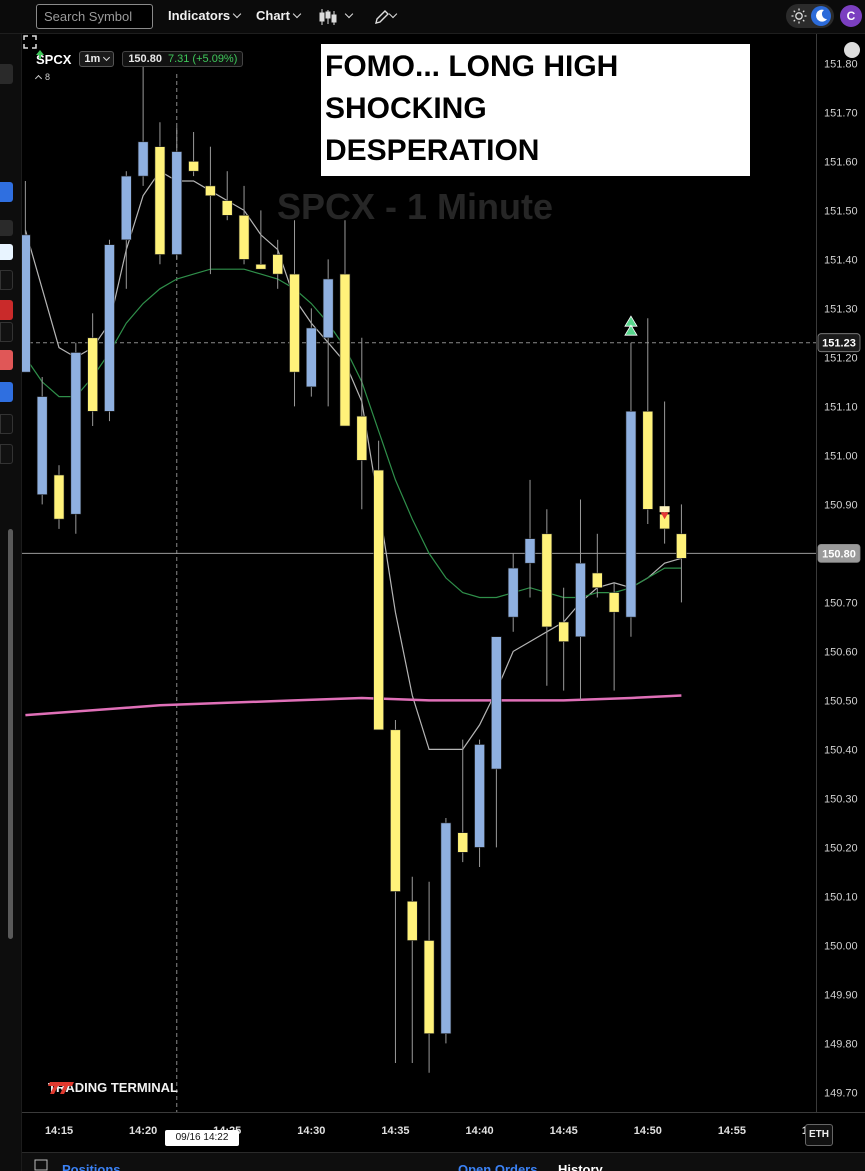 The height and width of the screenshot is (1171, 865). I want to click on chart-type-dropdown, so click(348, 15).